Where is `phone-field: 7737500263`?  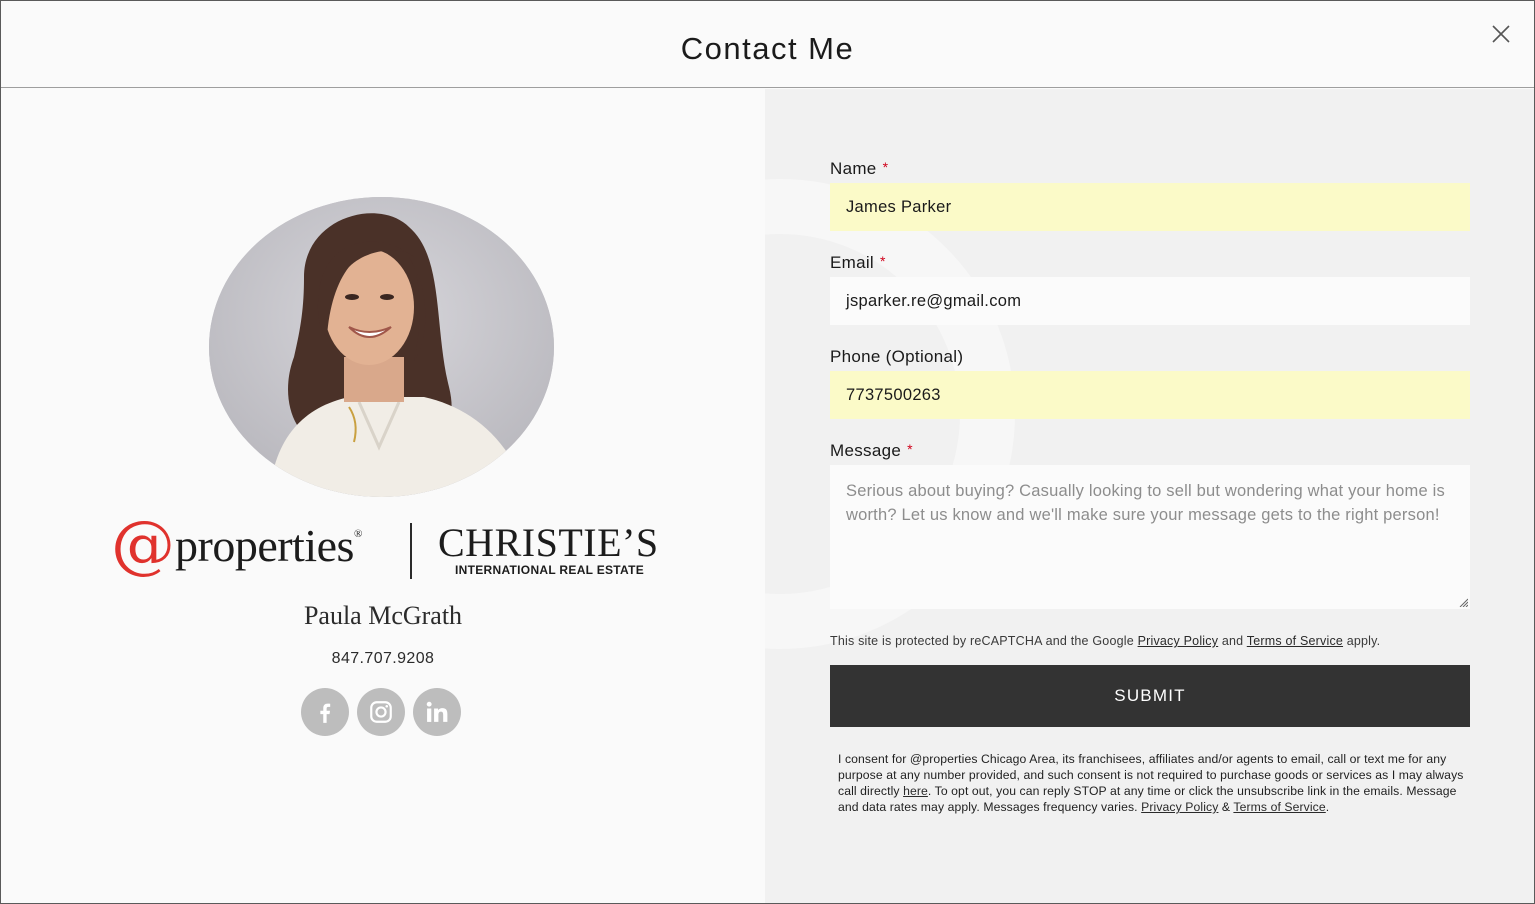
phone-field: 7737500263 is located at coordinates (1150, 395).